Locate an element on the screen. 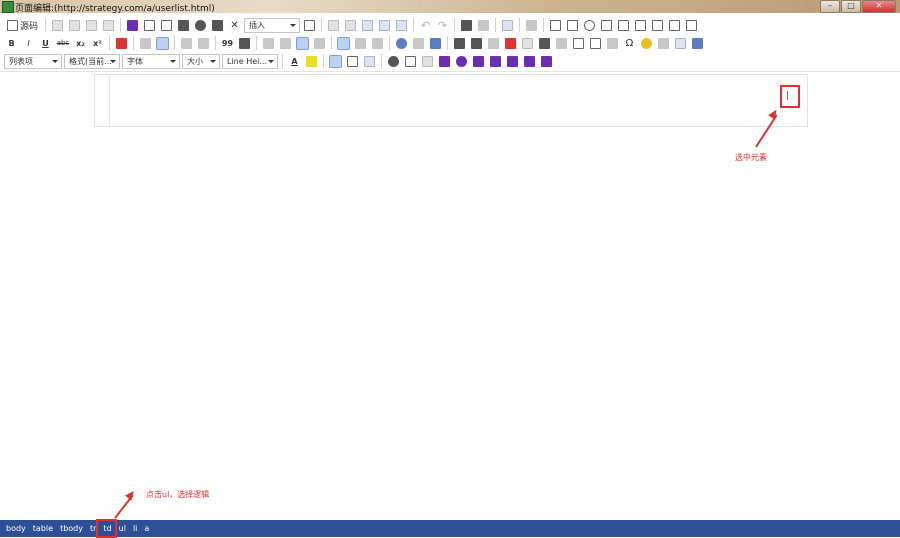 The height and width of the screenshot is (538, 900). subscript-button: x₂ is located at coordinates (80, 43).